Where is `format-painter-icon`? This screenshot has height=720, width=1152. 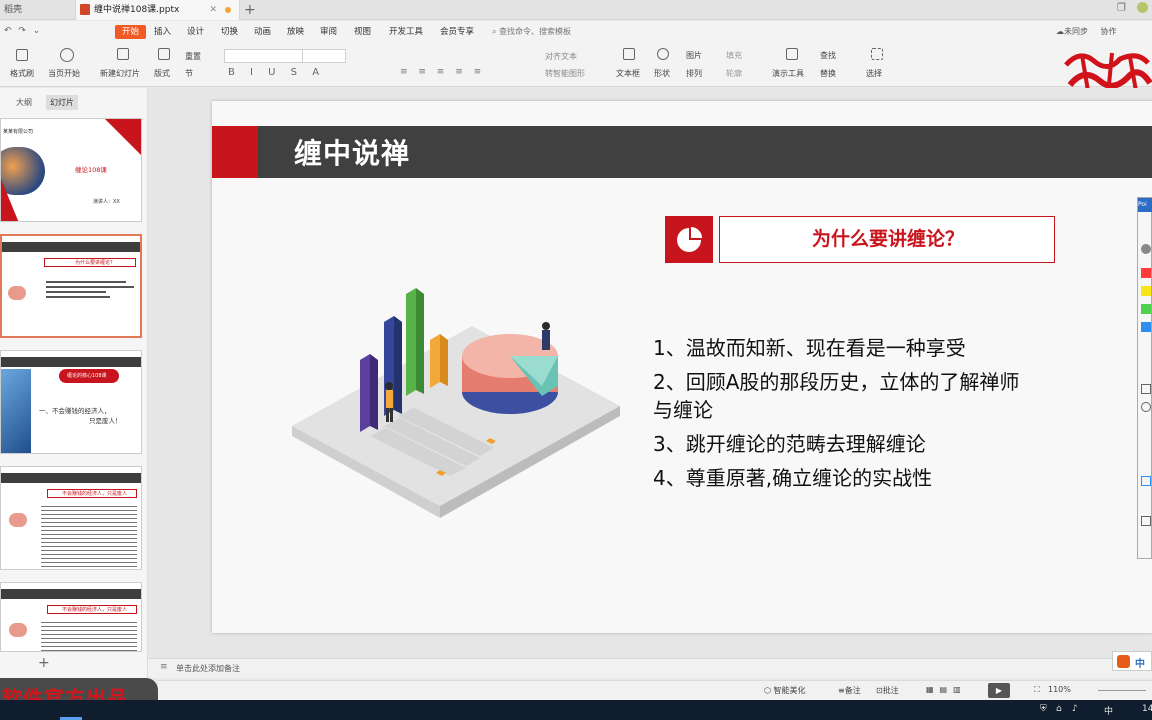 format-painter-icon is located at coordinates (22, 55).